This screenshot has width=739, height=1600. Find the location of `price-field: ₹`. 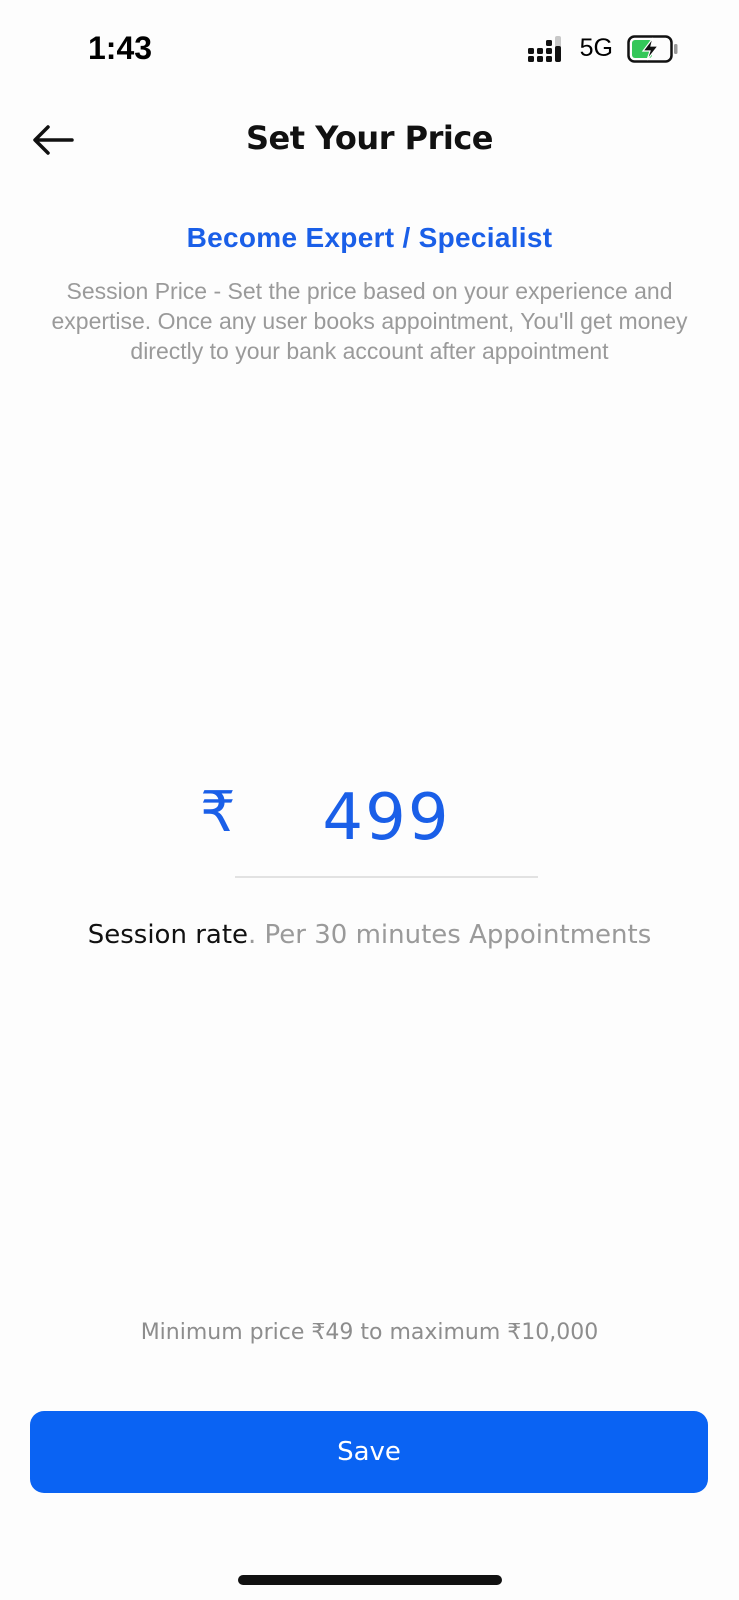

price-field: ₹ is located at coordinates (369, 830).